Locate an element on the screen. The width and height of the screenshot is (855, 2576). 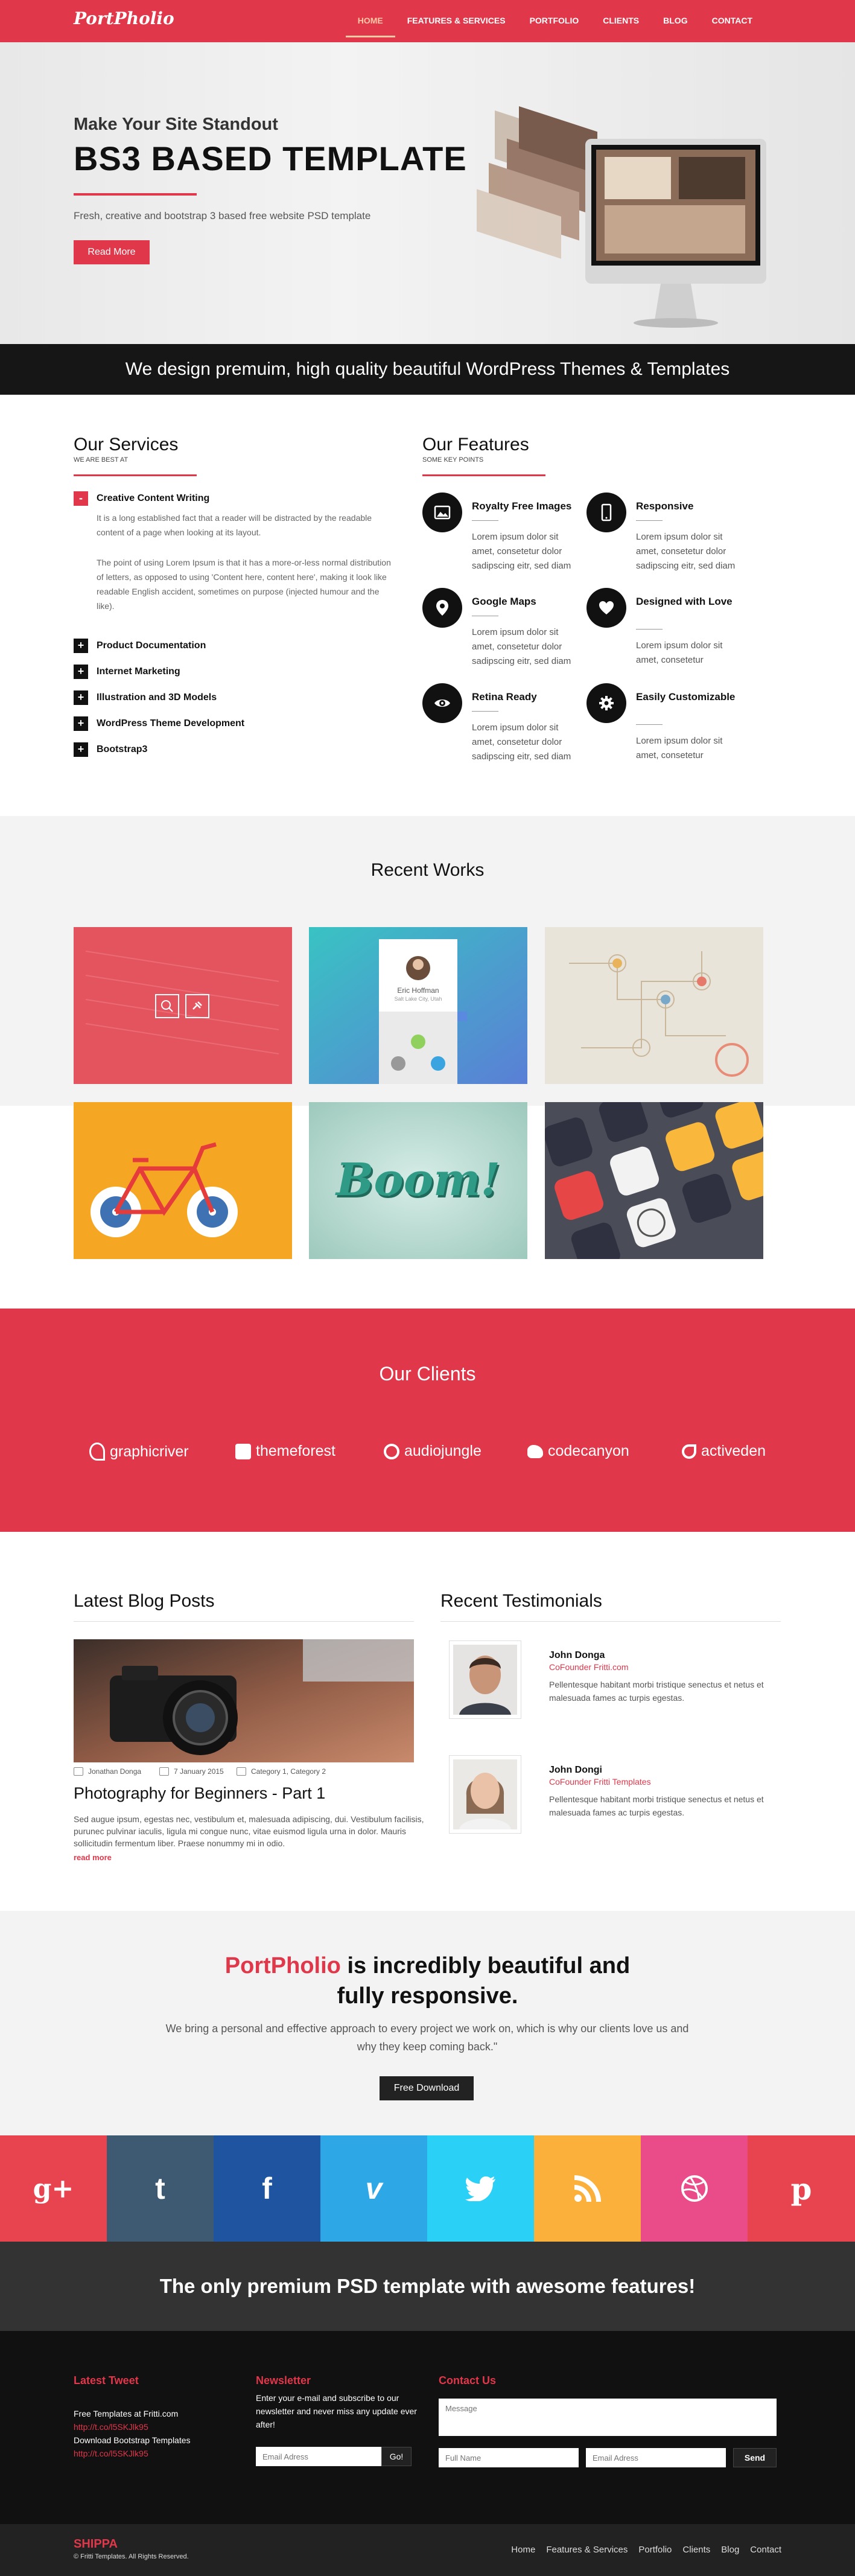
full-name-input is located at coordinates (509, 2457).